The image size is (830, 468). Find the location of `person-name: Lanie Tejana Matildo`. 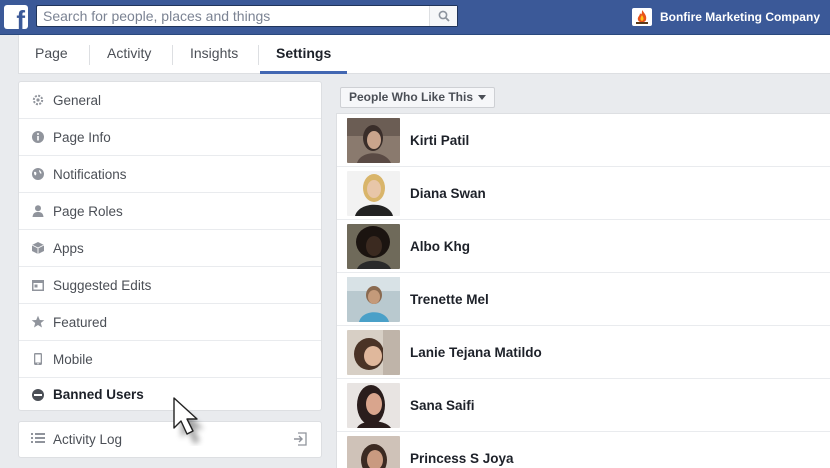

person-name: Lanie Tejana Matildo is located at coordinates (476, 352).